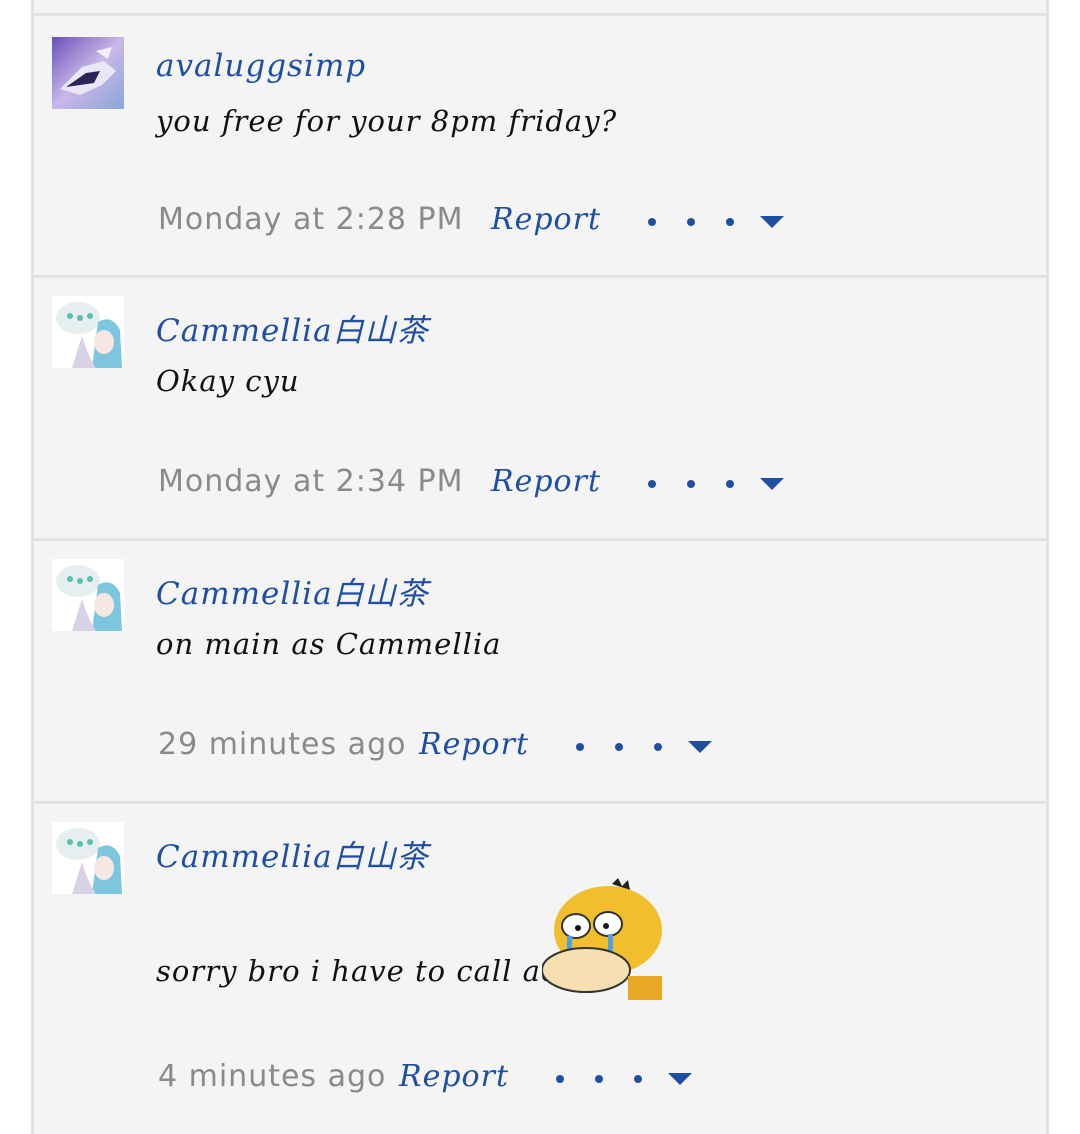 This screenshot has height=1134, width=1080. I want to click on message-text: on main as Cammellia, so click(329, 644).